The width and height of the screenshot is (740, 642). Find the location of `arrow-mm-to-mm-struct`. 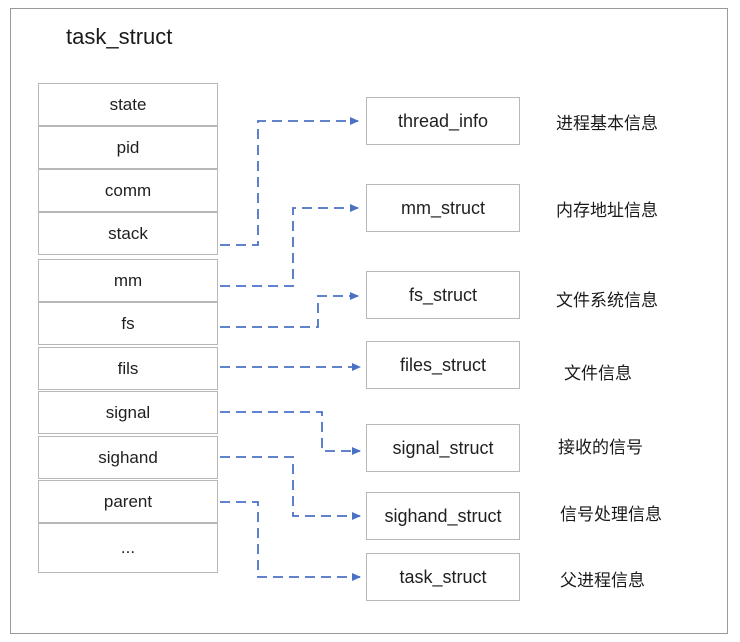

arrow-mm-to-mm-struct is located at coordinates (289, 245).